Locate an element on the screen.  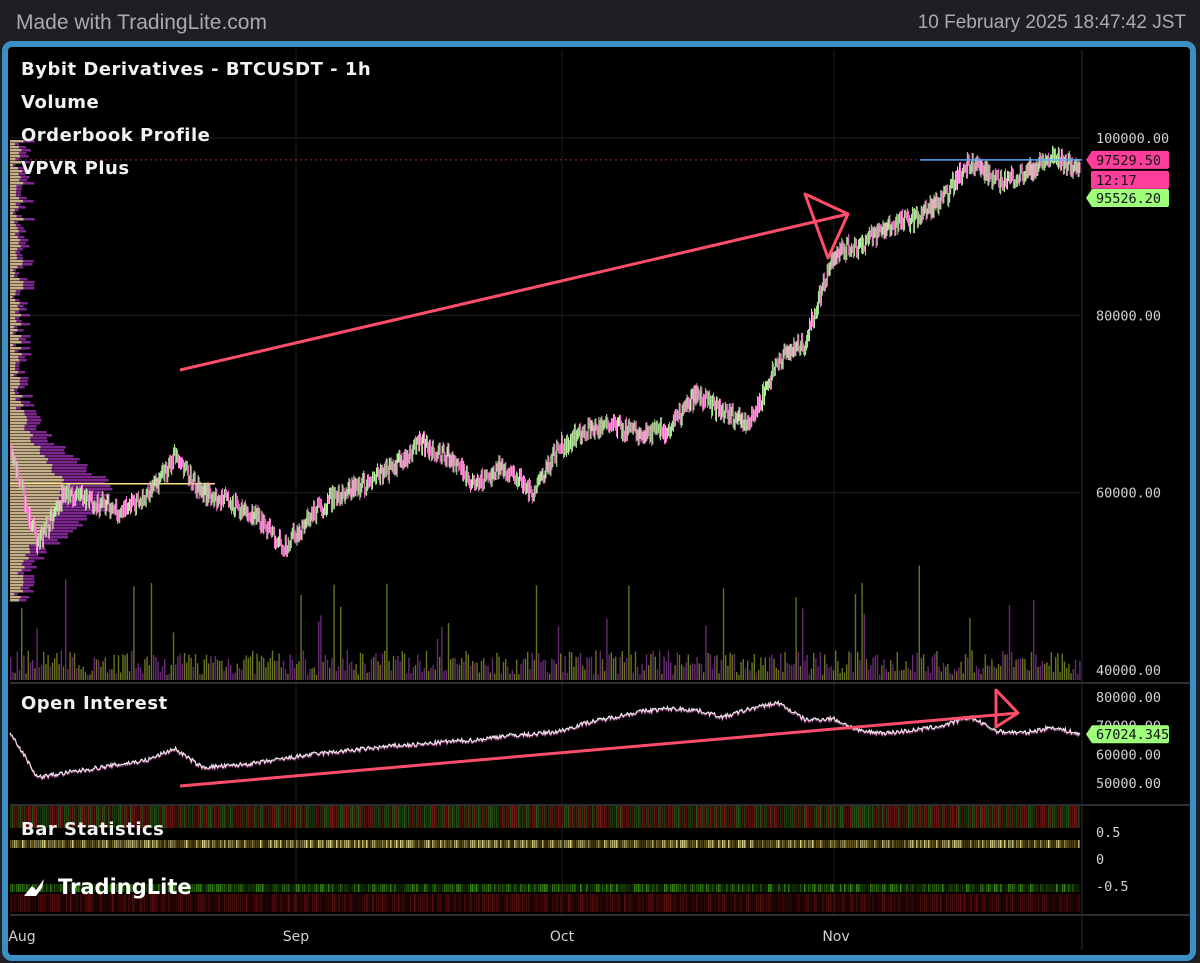
indicator-orderbook-label: Orderbook Profile is located at coordinates (115, 135).